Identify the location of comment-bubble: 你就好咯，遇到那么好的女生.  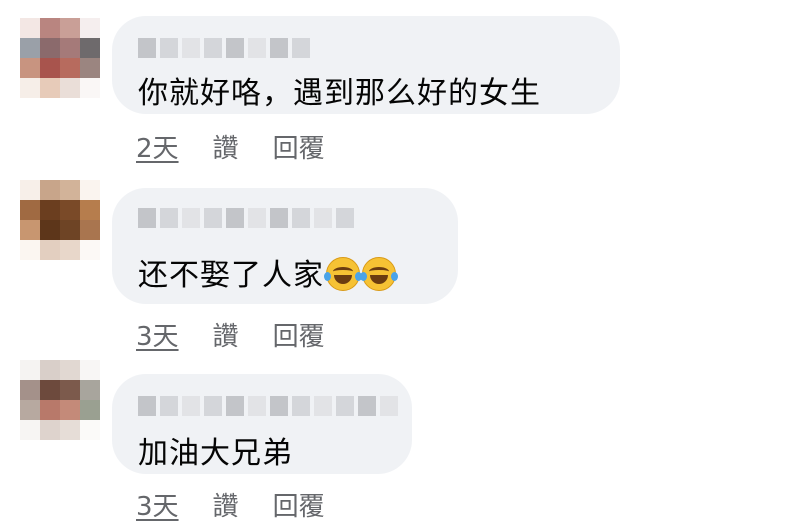
(366, 65).